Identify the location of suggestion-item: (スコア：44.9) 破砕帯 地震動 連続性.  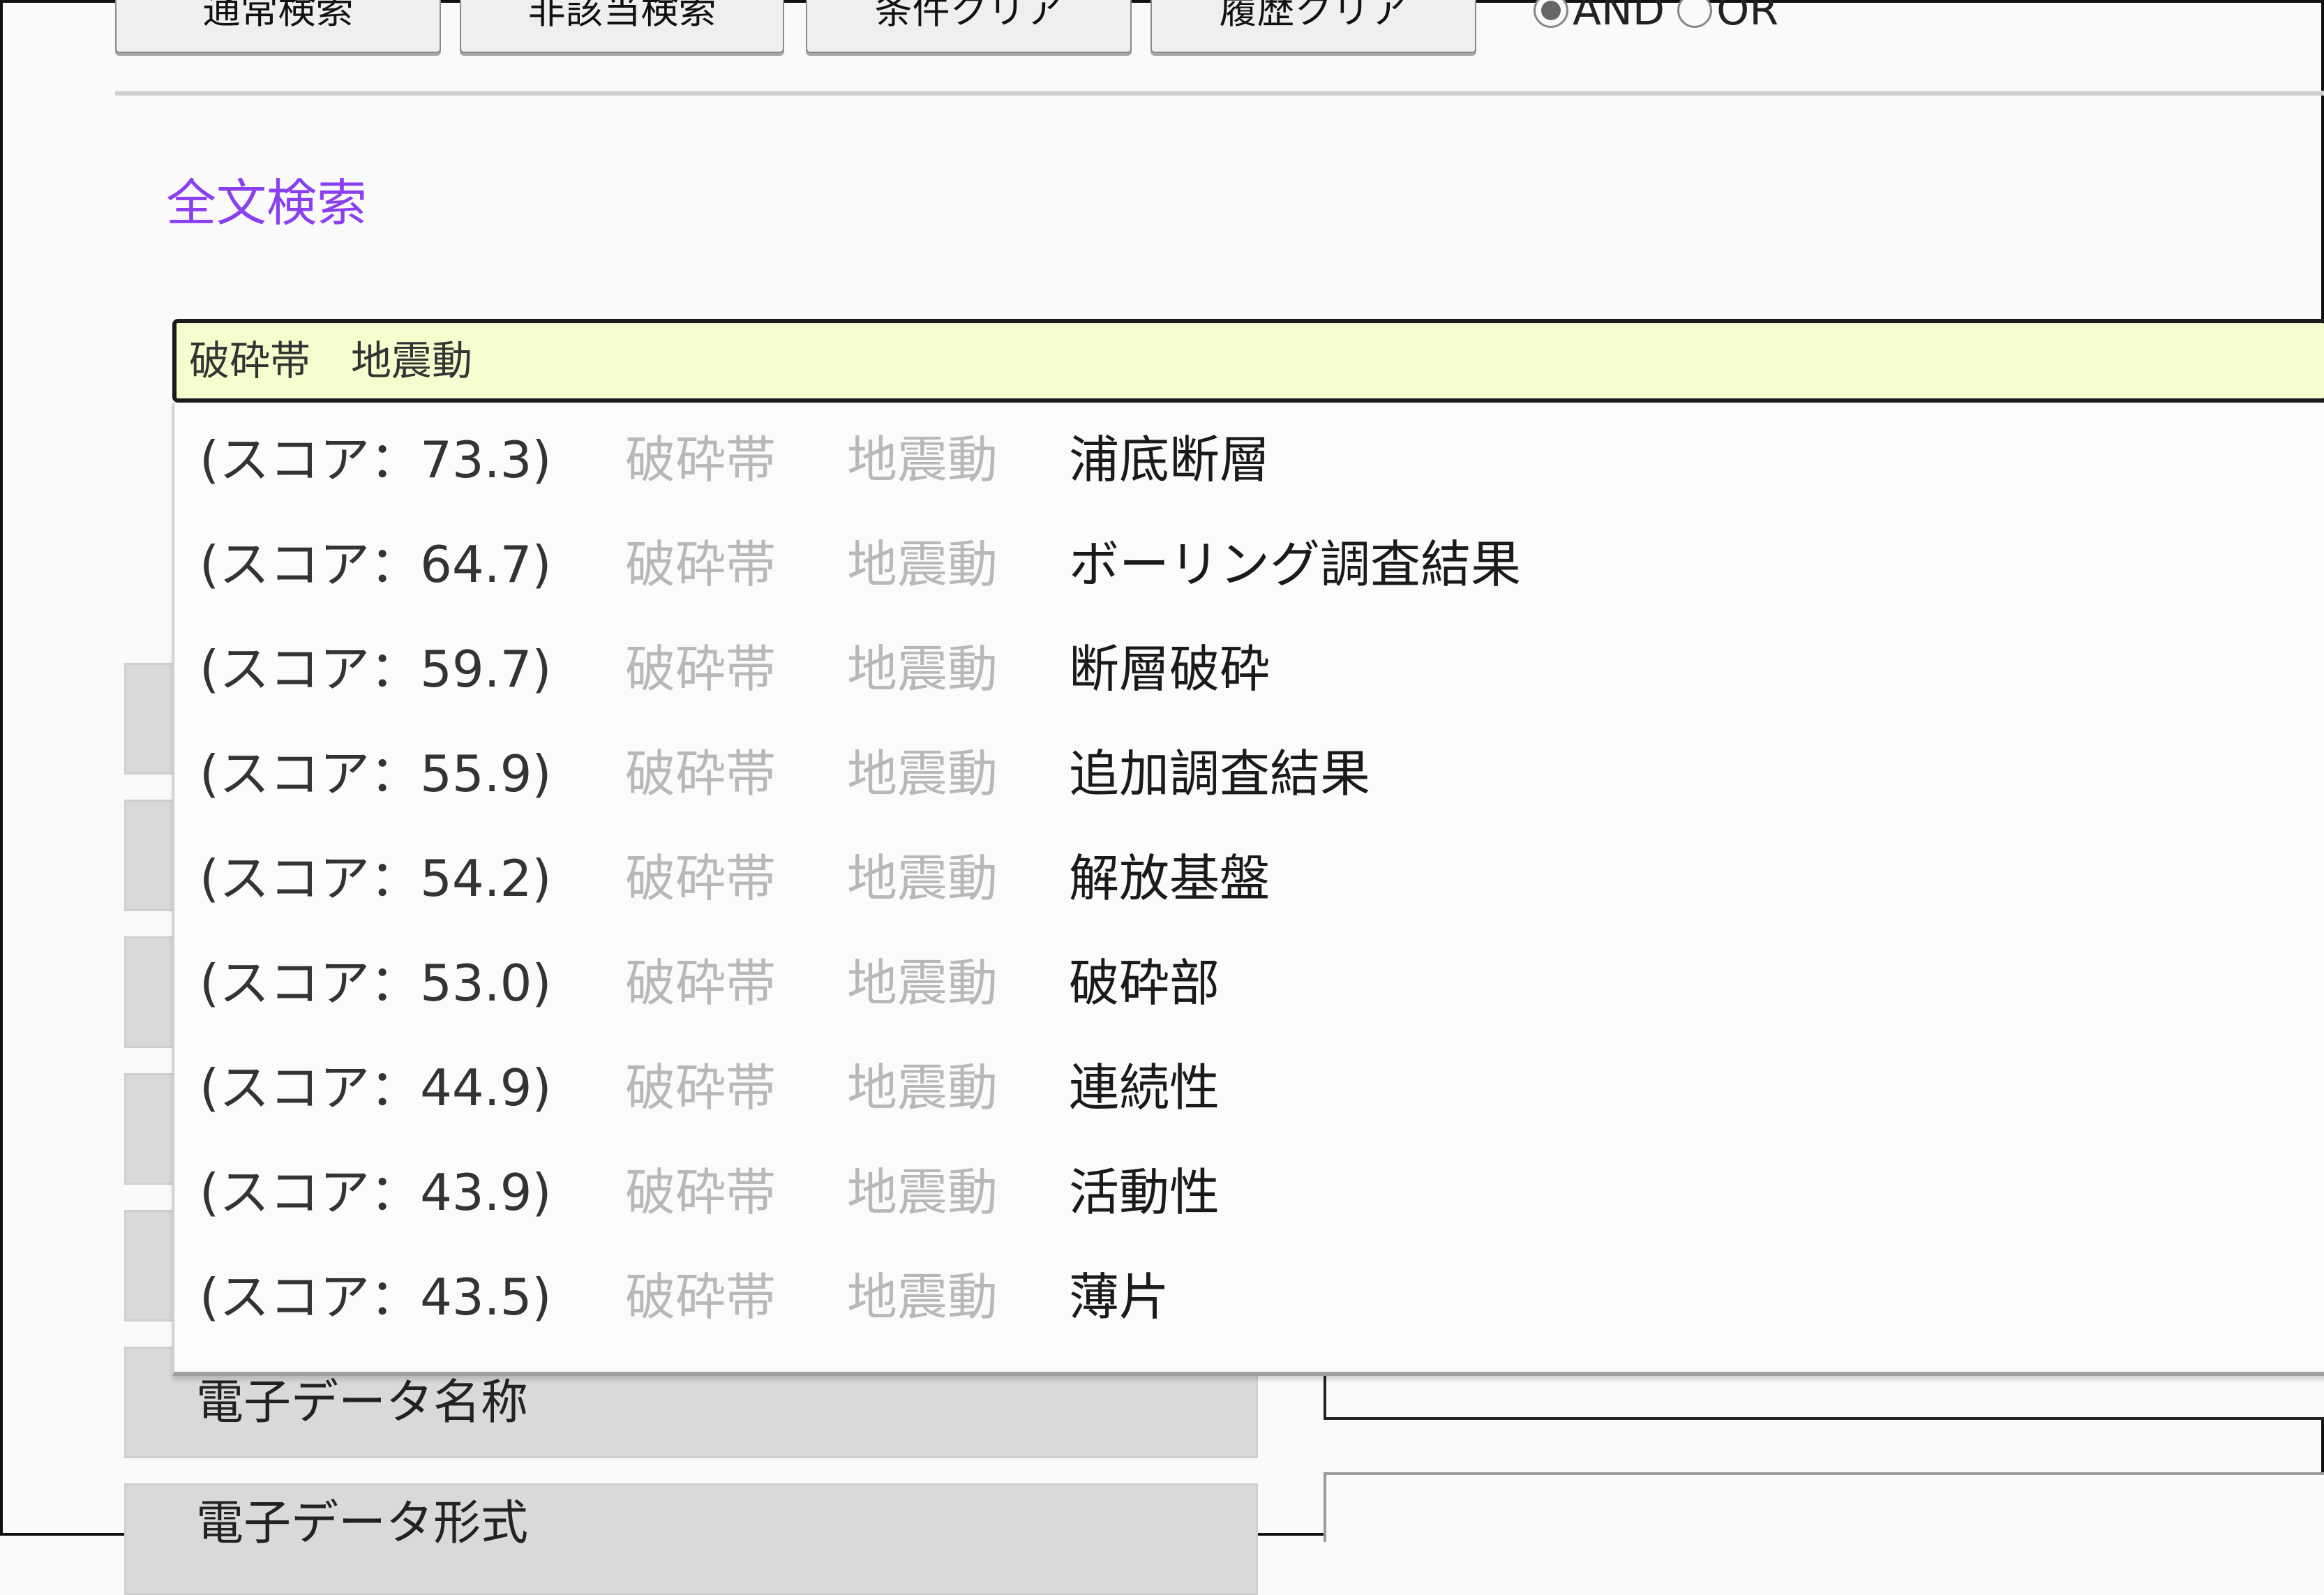
(1249, 1083).